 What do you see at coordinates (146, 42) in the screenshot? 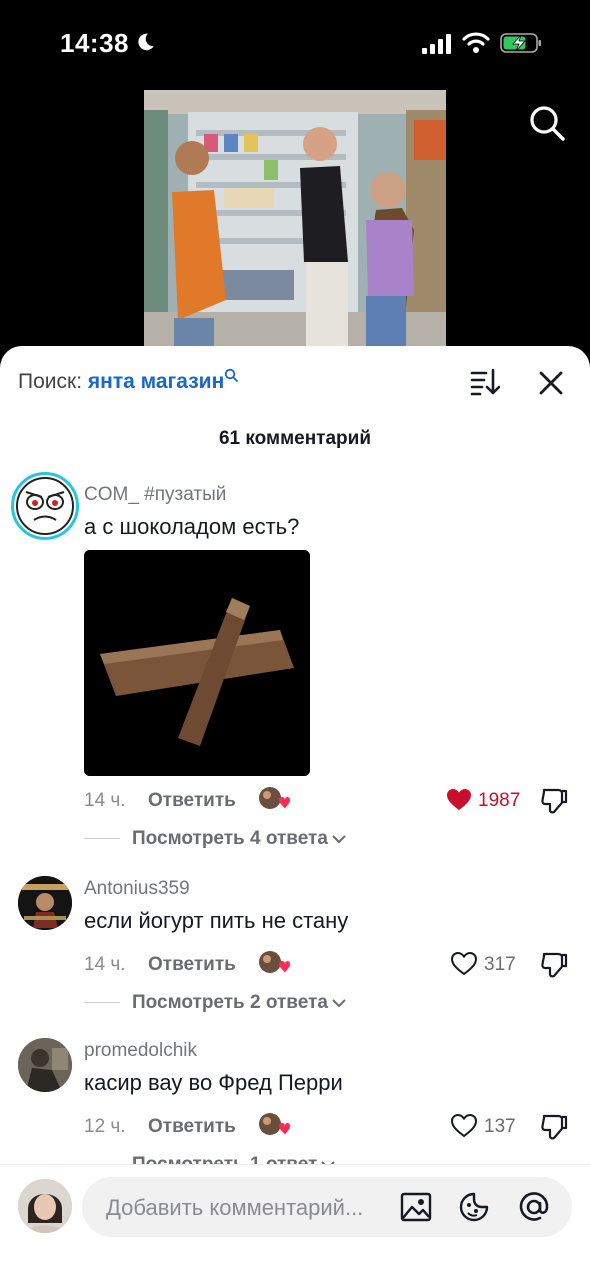
I see `moon-icon` at bounding box center [146, 42].